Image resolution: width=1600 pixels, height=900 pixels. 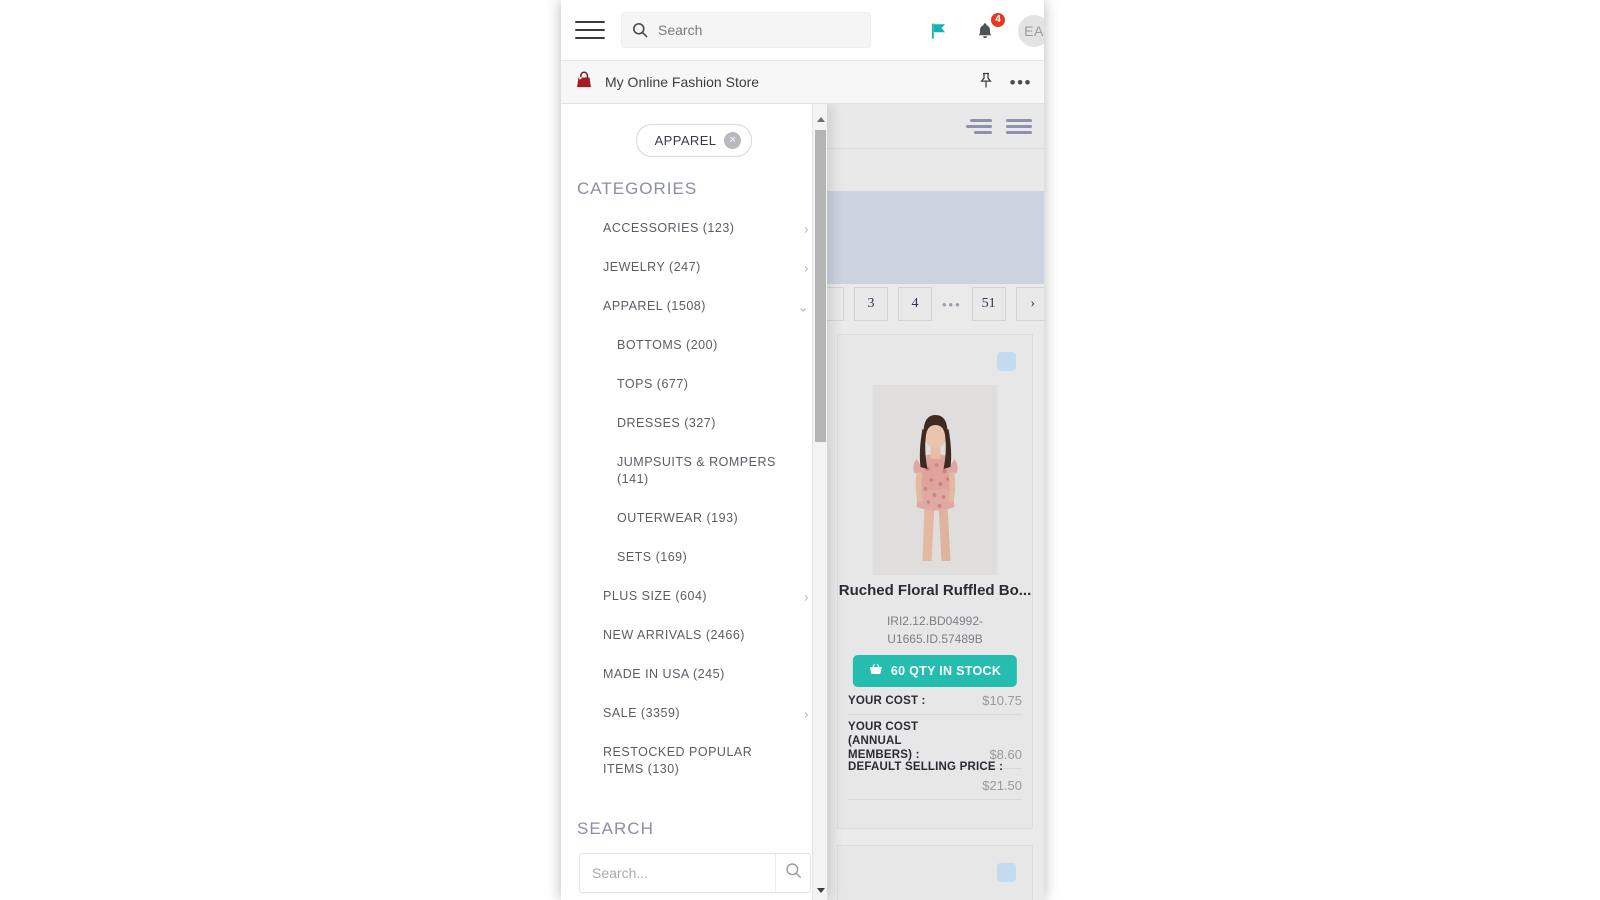 What do you see at coordinates (694, 713) in the screenshot?
I see `category-item-sale: SALE (3359) ›` at bounding box center [694, 713].